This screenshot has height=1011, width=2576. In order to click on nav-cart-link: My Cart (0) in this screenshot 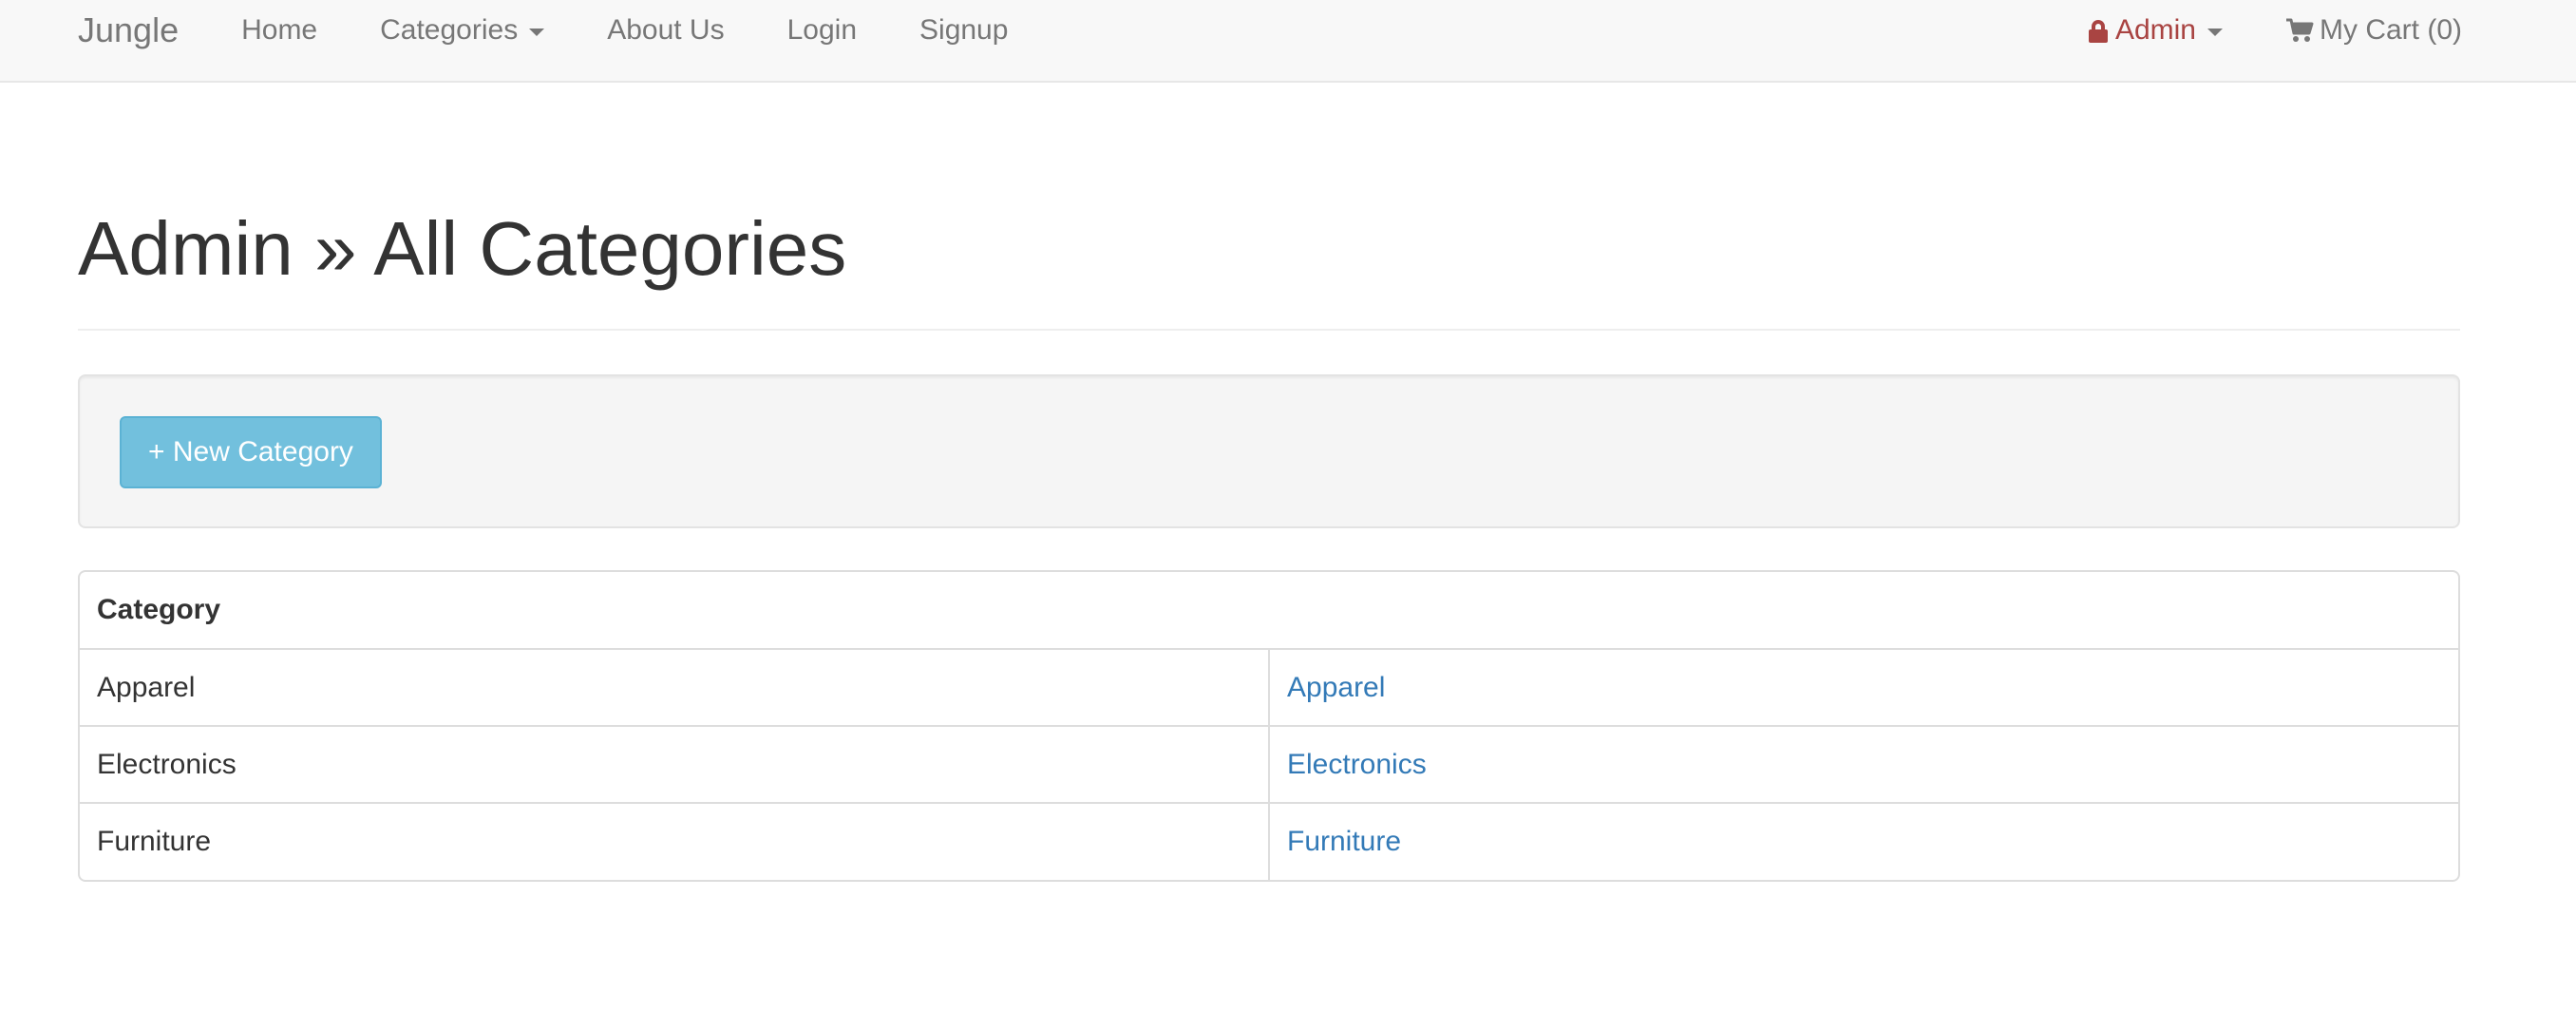, I will do `click(2373, 30)`.